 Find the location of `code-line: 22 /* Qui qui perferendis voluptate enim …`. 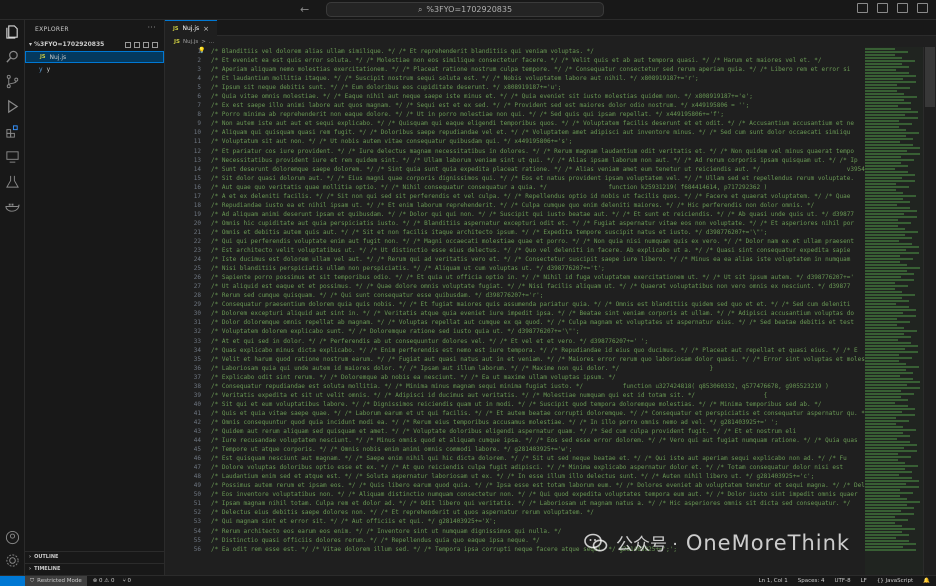

code-line: 22 /* Qui qui perferendis voluptate enim … is located at coordinates (515, 241).